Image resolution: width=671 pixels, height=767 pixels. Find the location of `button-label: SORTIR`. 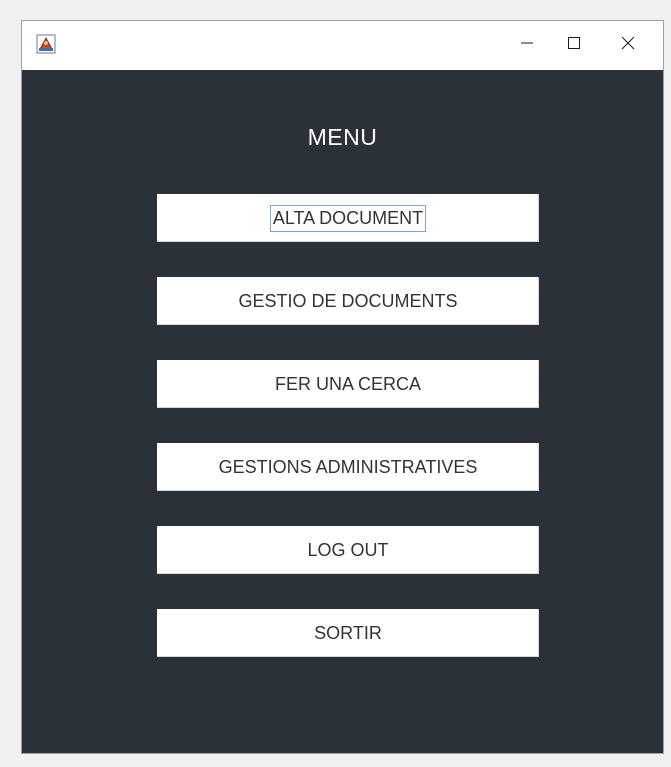

button-label: SORTIR is located at coordinates (348, 632).